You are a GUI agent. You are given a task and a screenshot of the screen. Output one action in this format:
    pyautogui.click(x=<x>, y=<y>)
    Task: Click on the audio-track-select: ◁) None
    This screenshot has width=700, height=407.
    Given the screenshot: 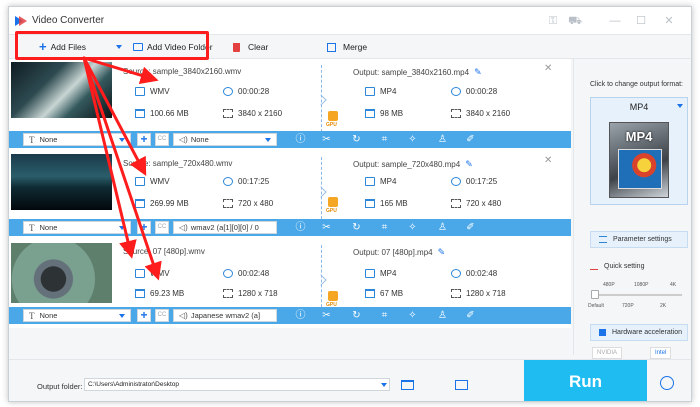 What is the action you would take?
    pyautogui.click(x=225, y=139)
    